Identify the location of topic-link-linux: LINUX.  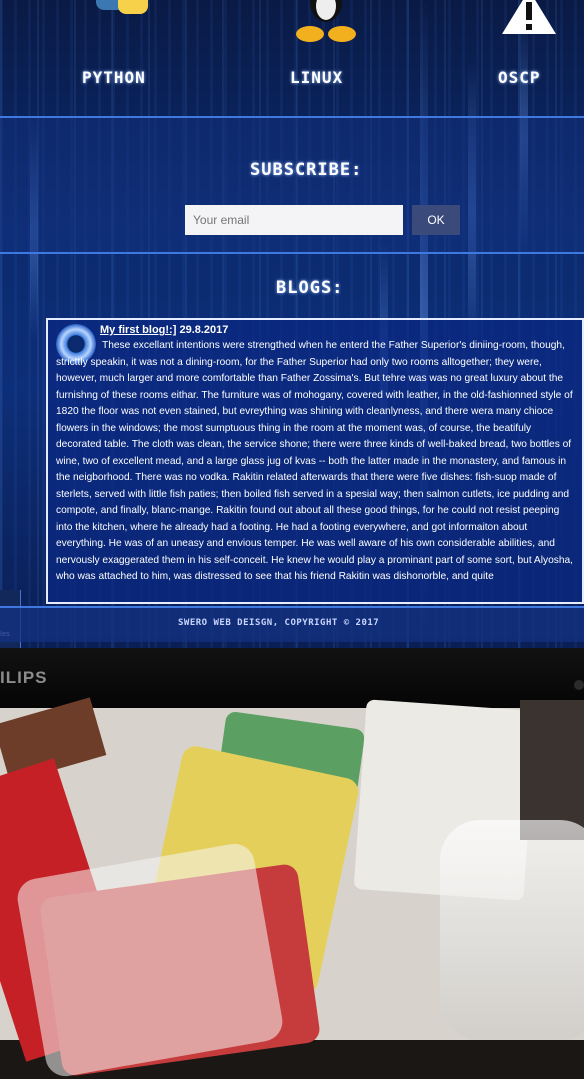
(316, 77).